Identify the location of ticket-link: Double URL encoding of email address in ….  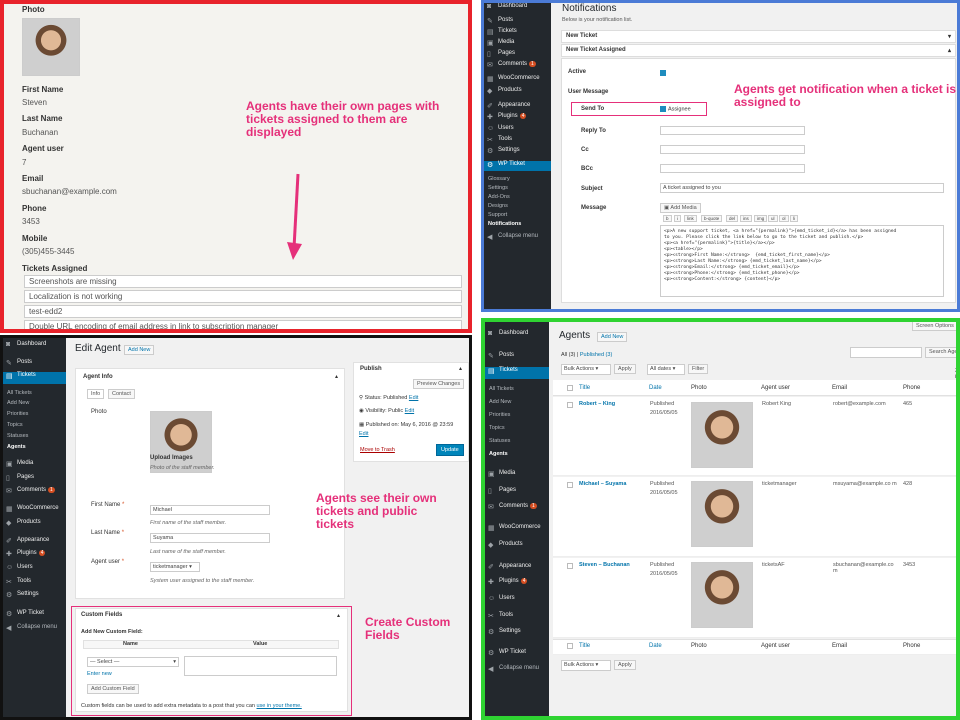
(243, 324).